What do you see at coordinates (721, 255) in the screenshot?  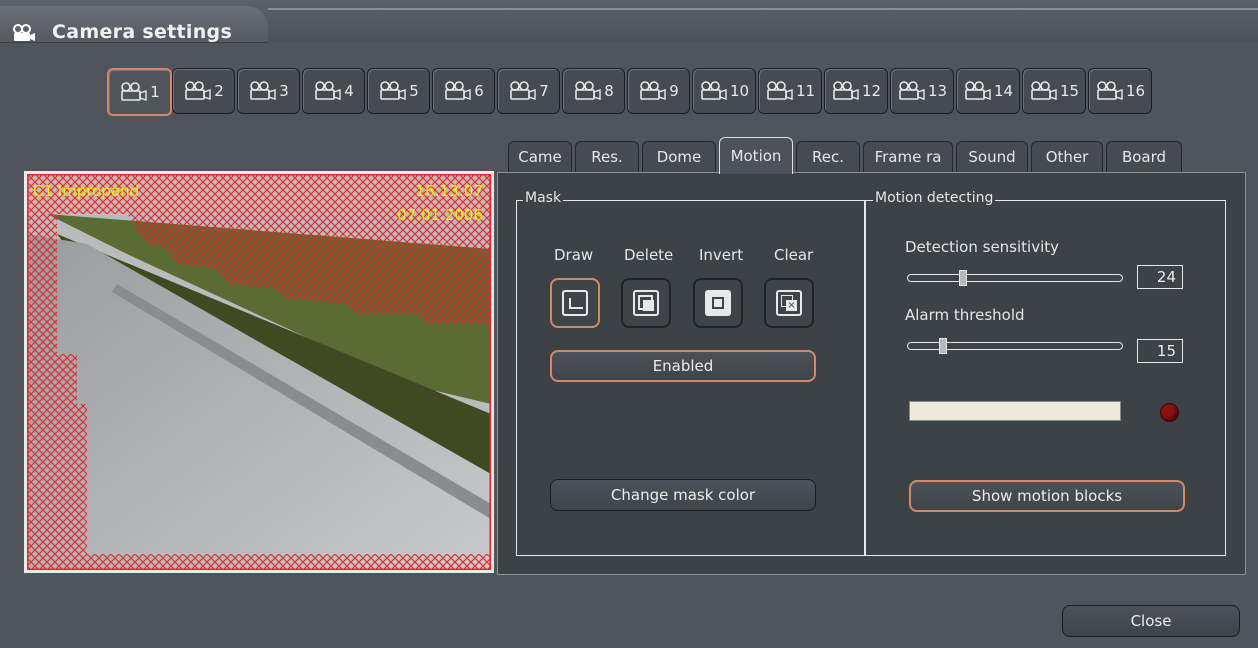 I see `mask-tool-label-invert: Invert` at bounding box center [721, 255].